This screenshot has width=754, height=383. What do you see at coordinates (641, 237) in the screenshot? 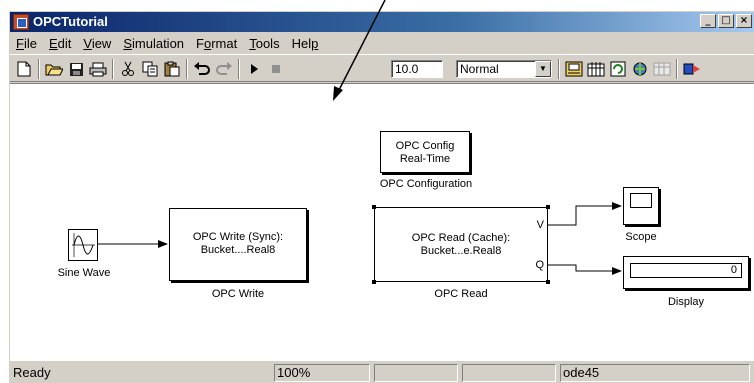
I see `scope-caption: Scope` at bounding box center [641, 237].